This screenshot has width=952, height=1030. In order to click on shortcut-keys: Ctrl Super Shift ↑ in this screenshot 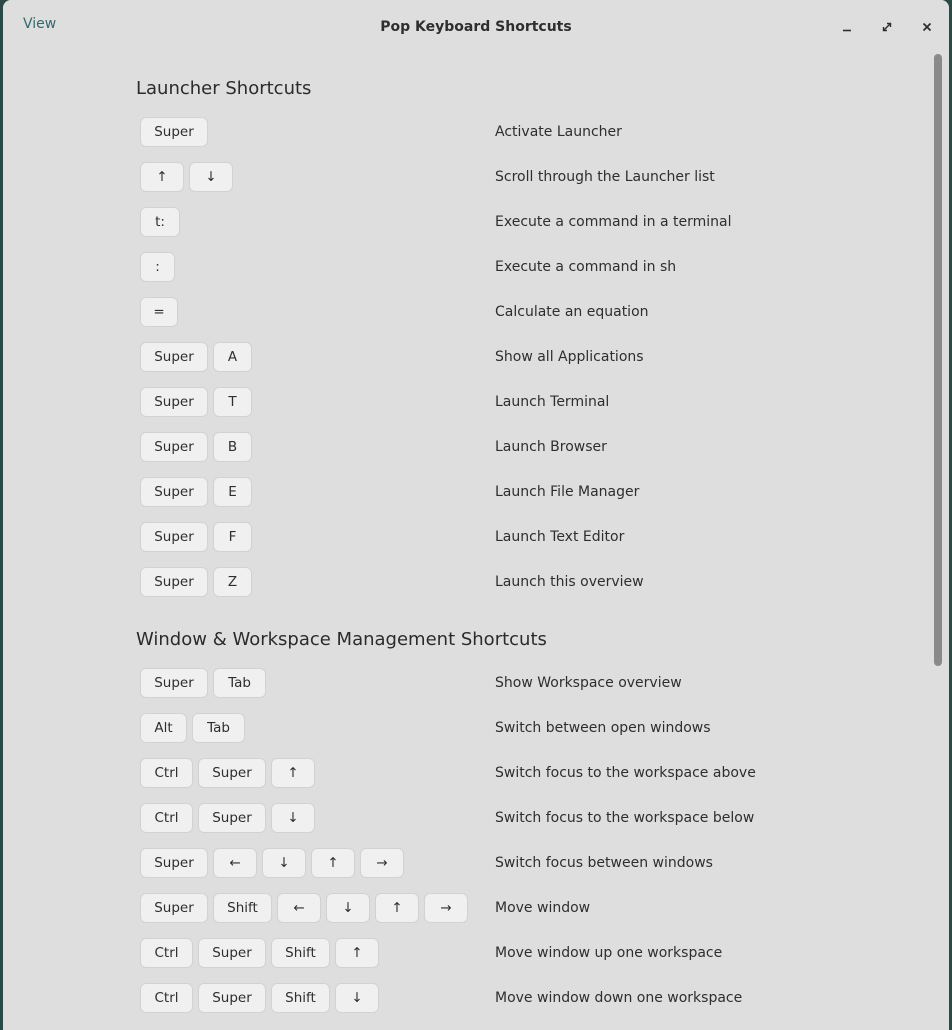, I will do `click(259, 954)`.